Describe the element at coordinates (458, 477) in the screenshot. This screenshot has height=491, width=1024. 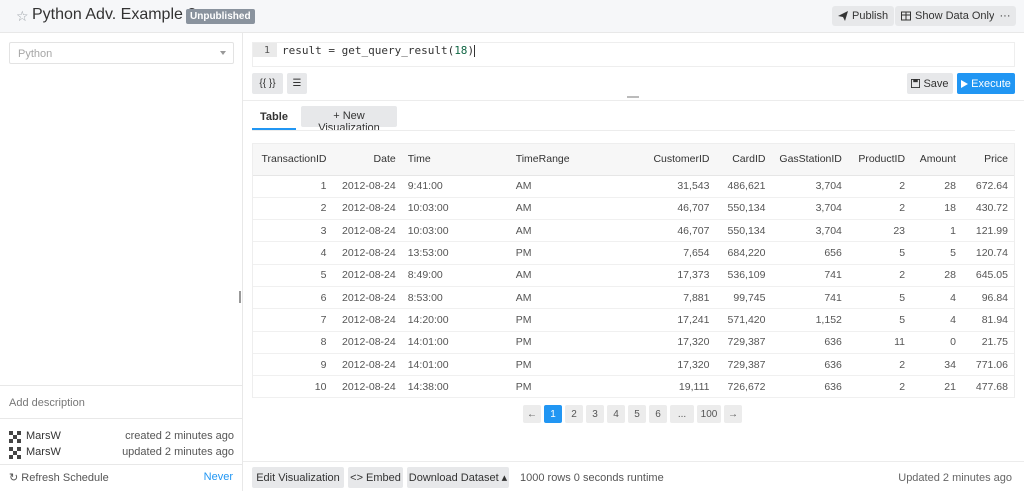
I see `download-dataset-button: Download Dataset ▴` at that location.